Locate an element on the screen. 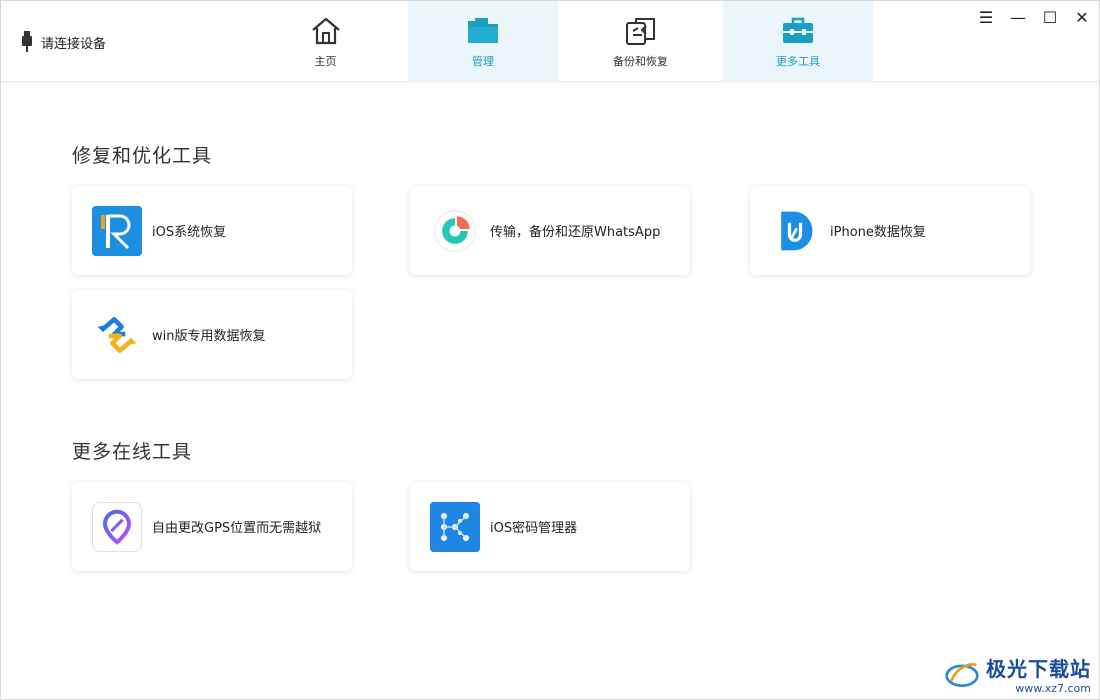  ios-repair-label: iOS系统恢复 is located at coordinates (189, 232).